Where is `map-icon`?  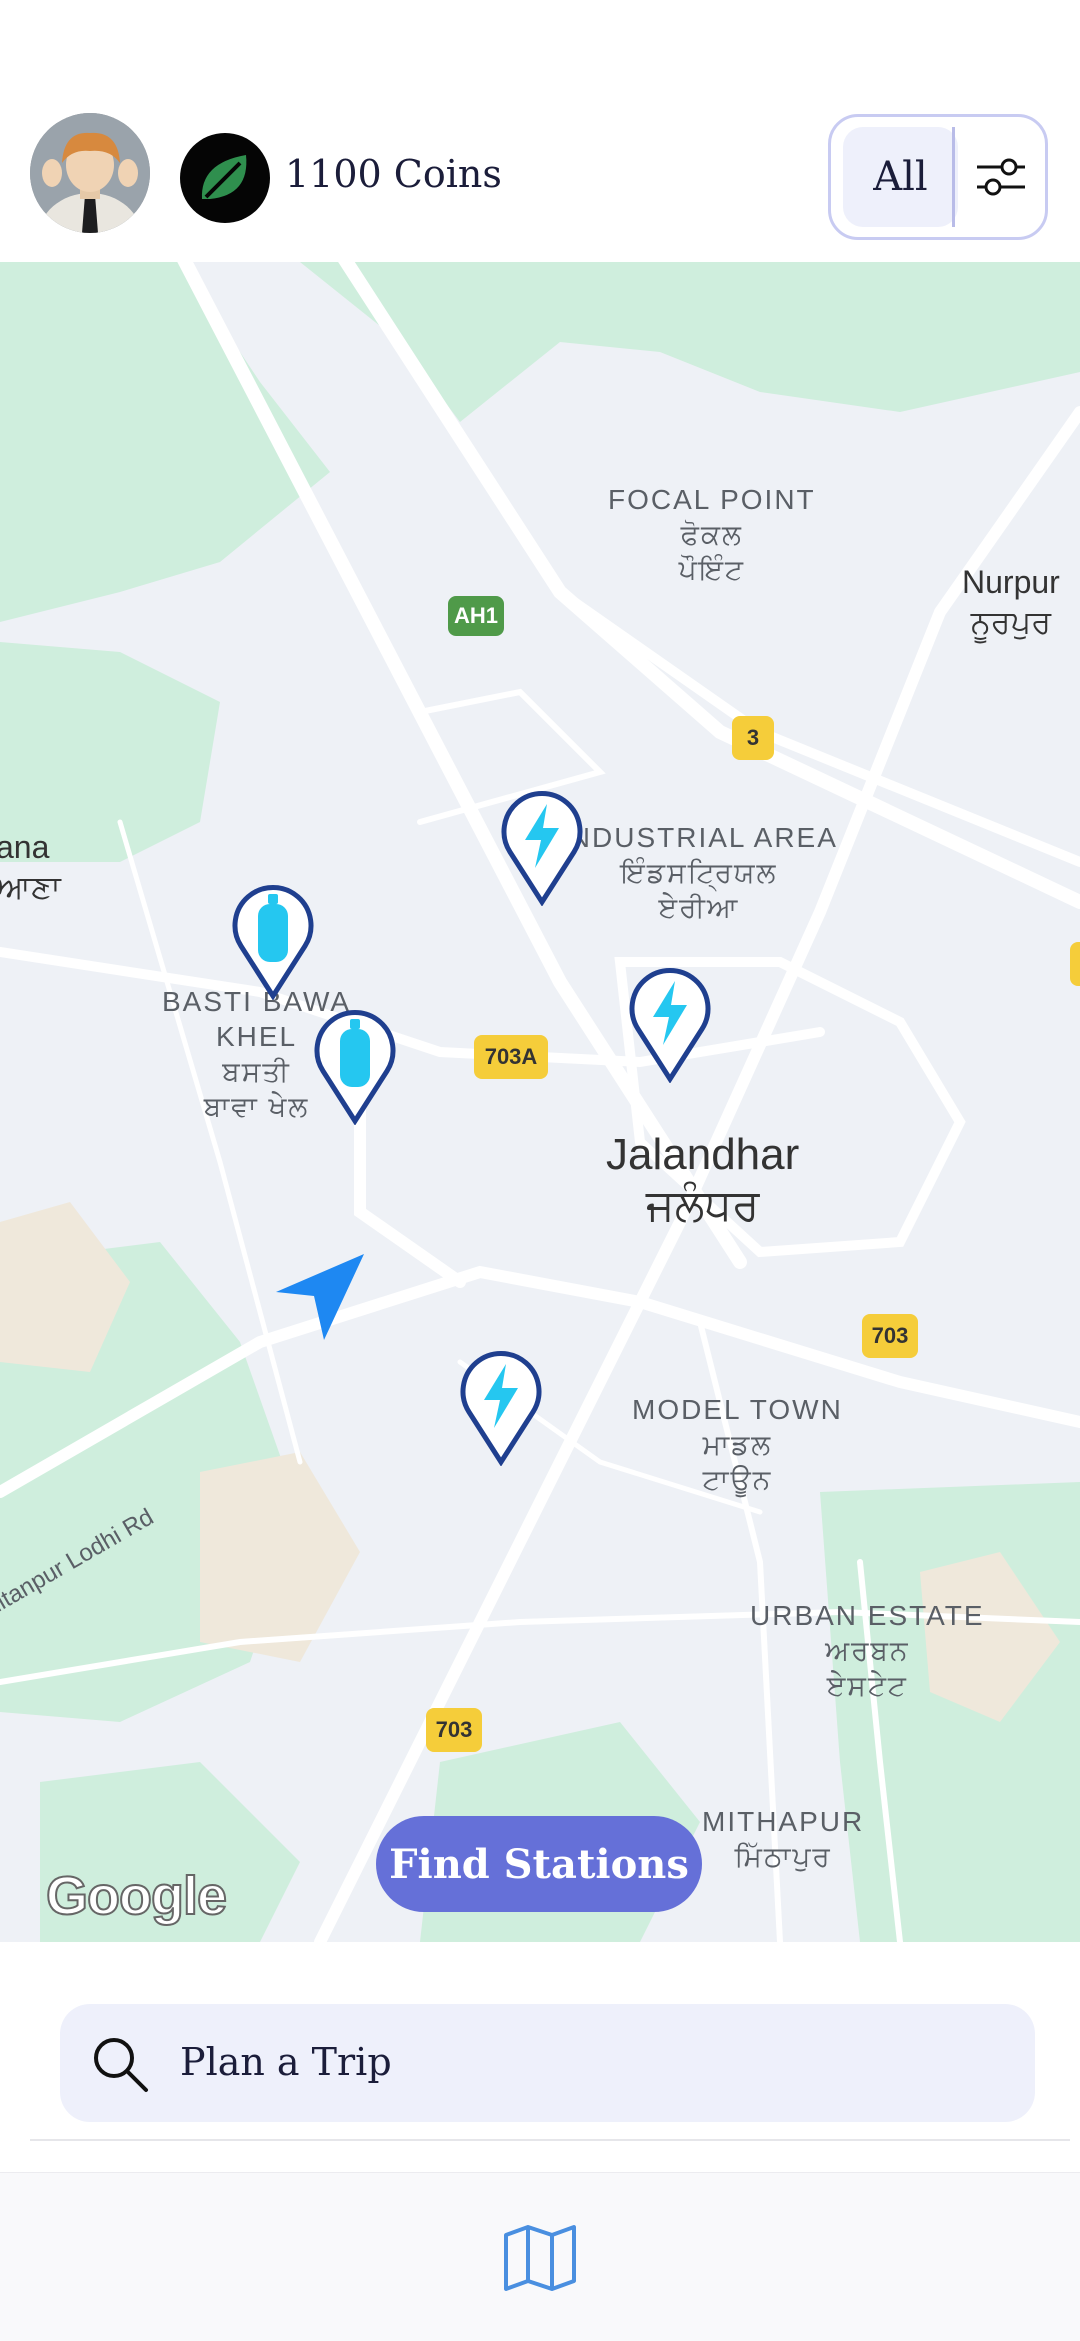 map-icon is located at coordinates (540, 2258).